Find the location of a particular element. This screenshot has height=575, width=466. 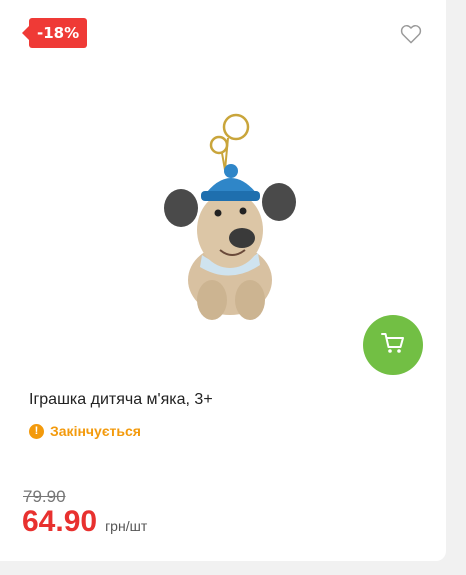

heart-icon is located at coordinates (411, 34).